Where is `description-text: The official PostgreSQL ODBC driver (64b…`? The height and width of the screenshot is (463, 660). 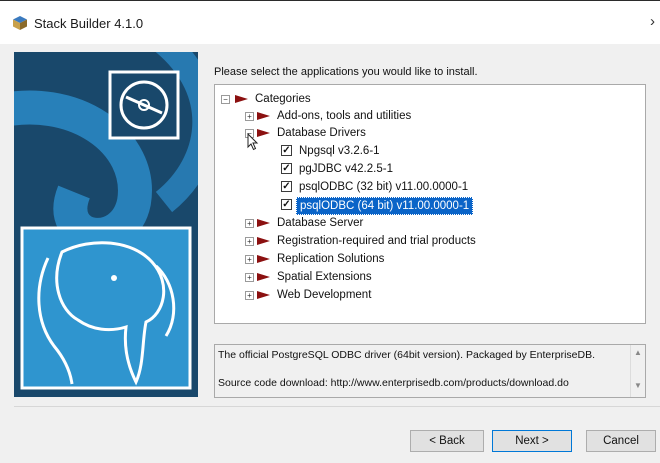 description-text: The official PostgreSQL ODBC driver (64b… is located at coordinates (406, 355).